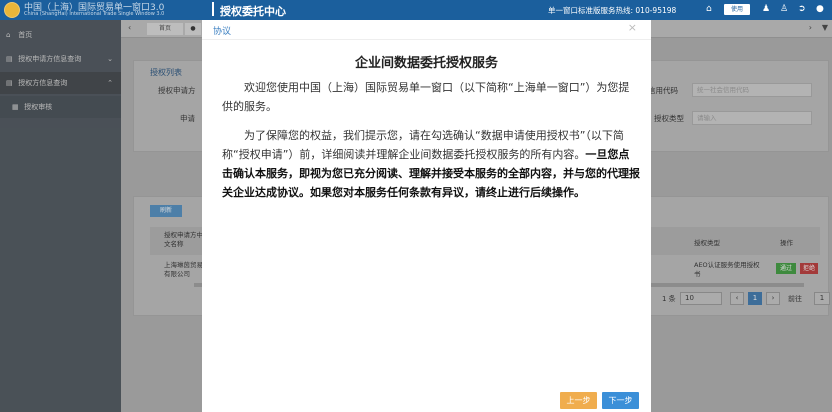 The image size is (832, 412). Describe the element at coordinates (193, 29) in the screenshot. I see `tab-current: ●` at that location.